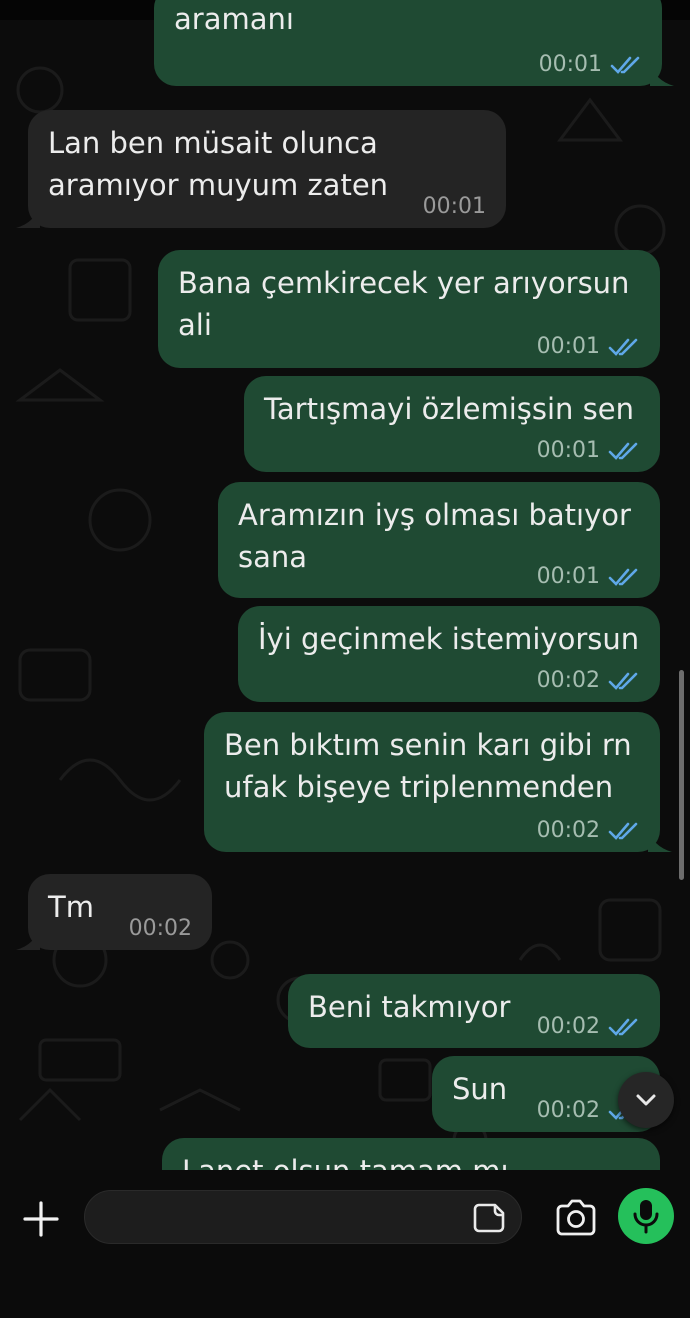 Image resolution: width=690 pixels, height=1318 pixels. Describe the element at coordinates (114, 912) in the screenshot. I see `message-bubble-incoming: Tm 00:02` at that location.